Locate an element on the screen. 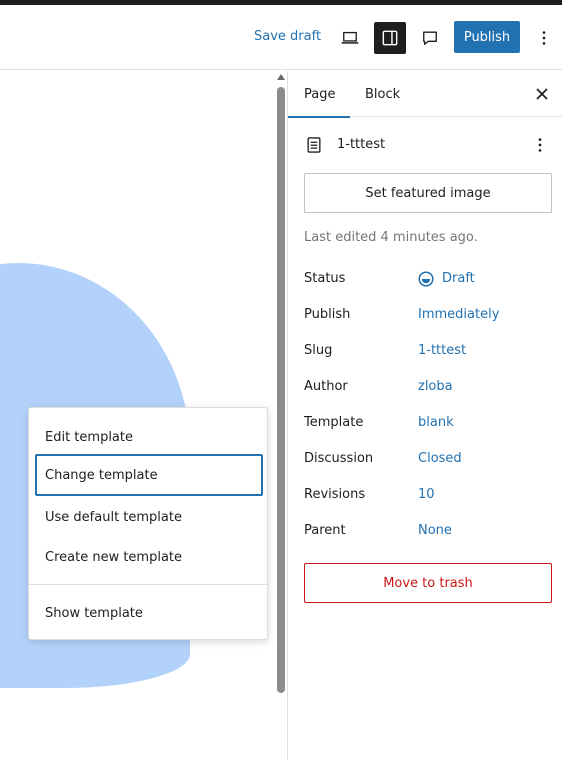 This screenshot has width=562, height=760. property-revisions: Revisions 10 is located at coordinates (429, 495).